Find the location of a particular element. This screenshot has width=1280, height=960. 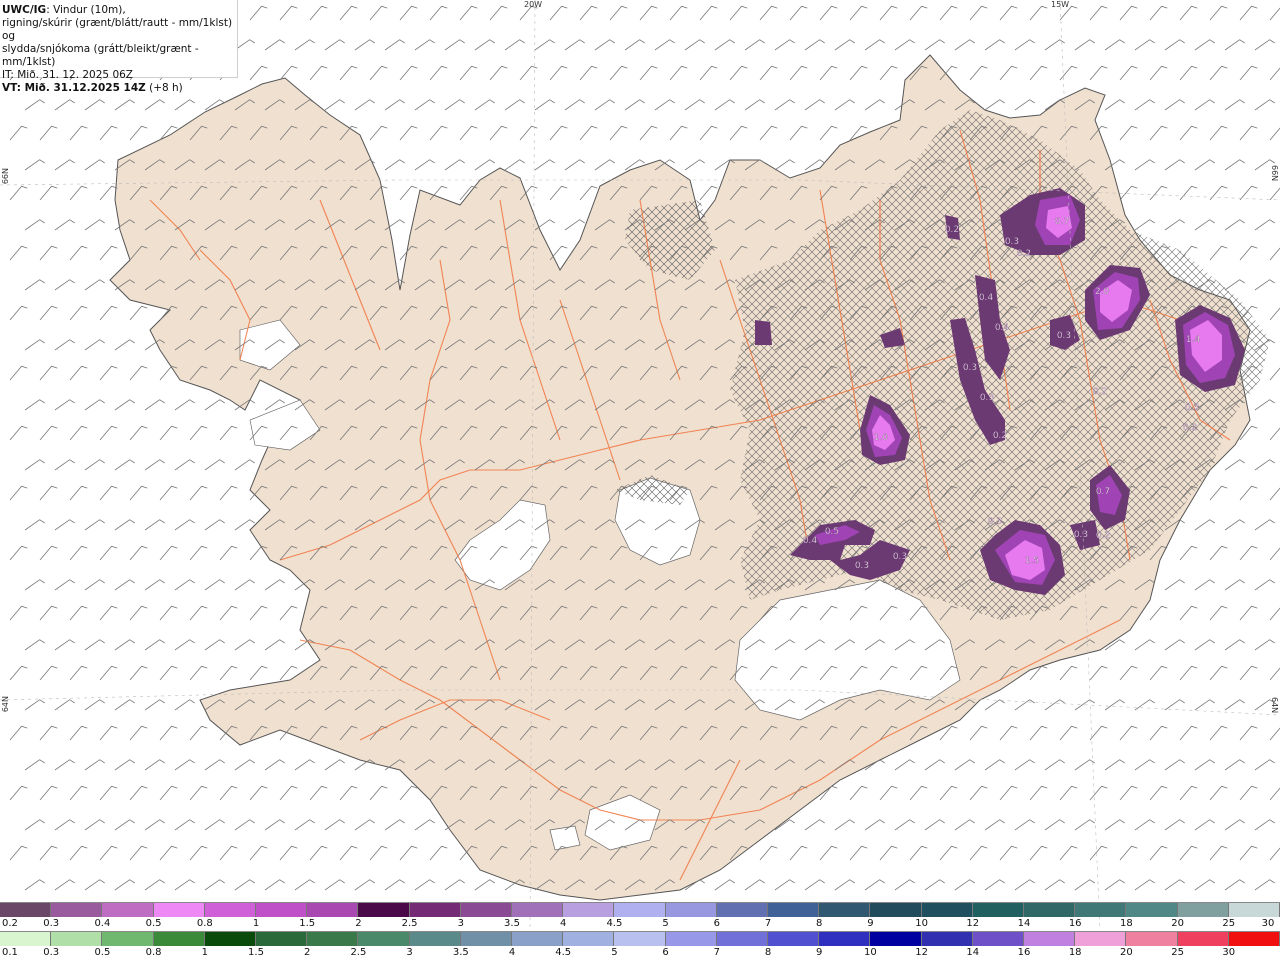

colorbar-tick-label: 6 is located at coordinates (716, 923).